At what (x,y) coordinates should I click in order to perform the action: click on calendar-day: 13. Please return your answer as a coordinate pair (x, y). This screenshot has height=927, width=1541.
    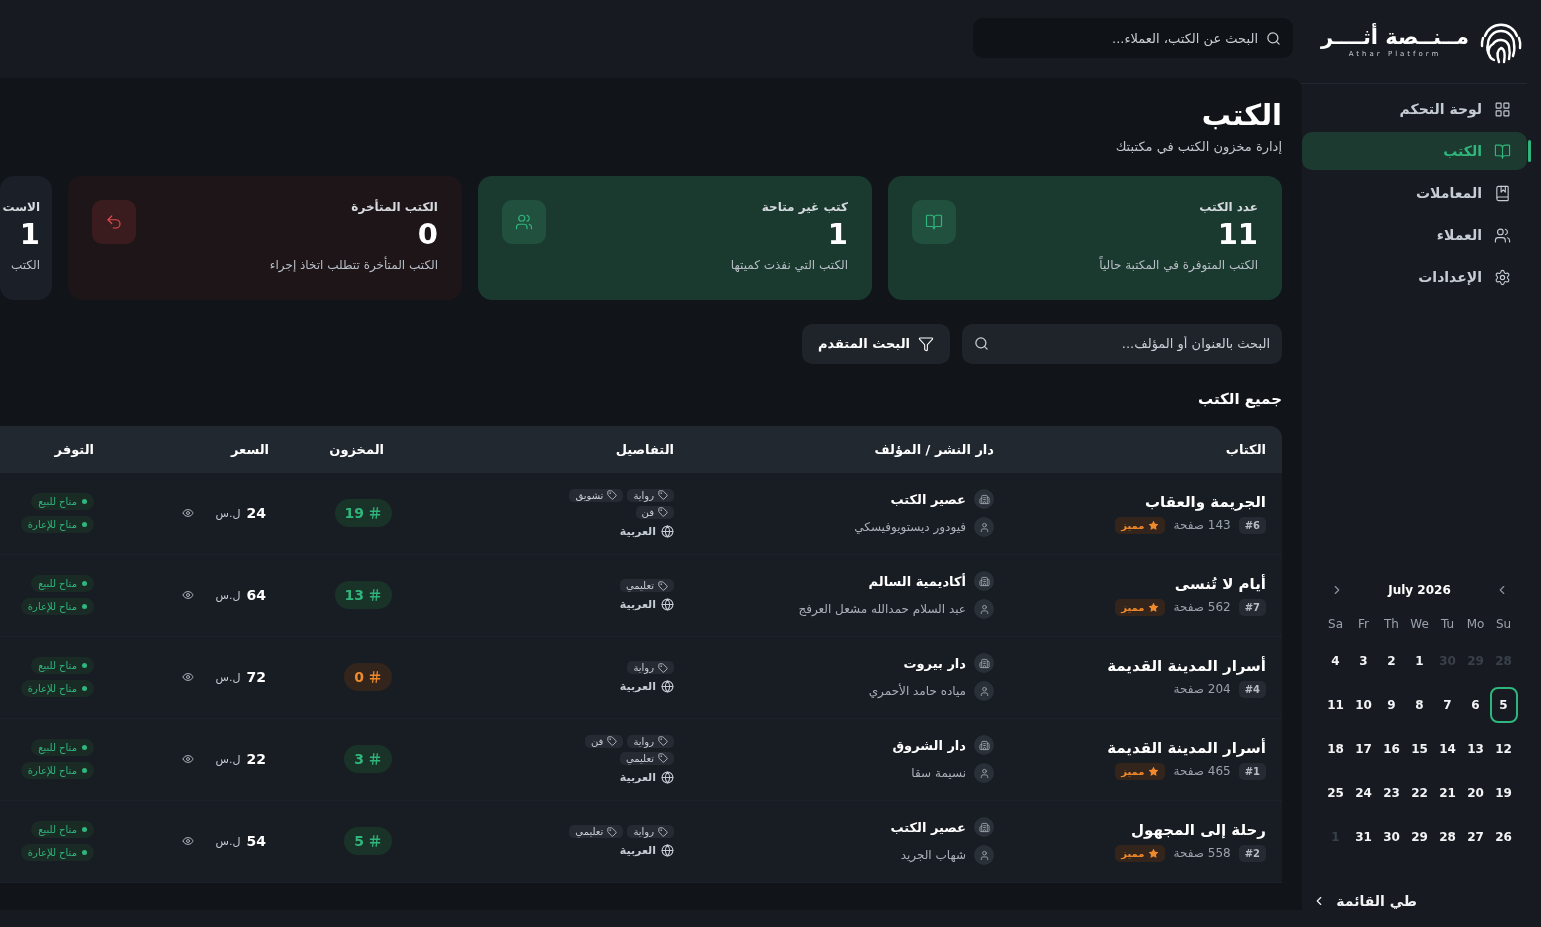
    Looking at the image, I should click on (1475, 749).